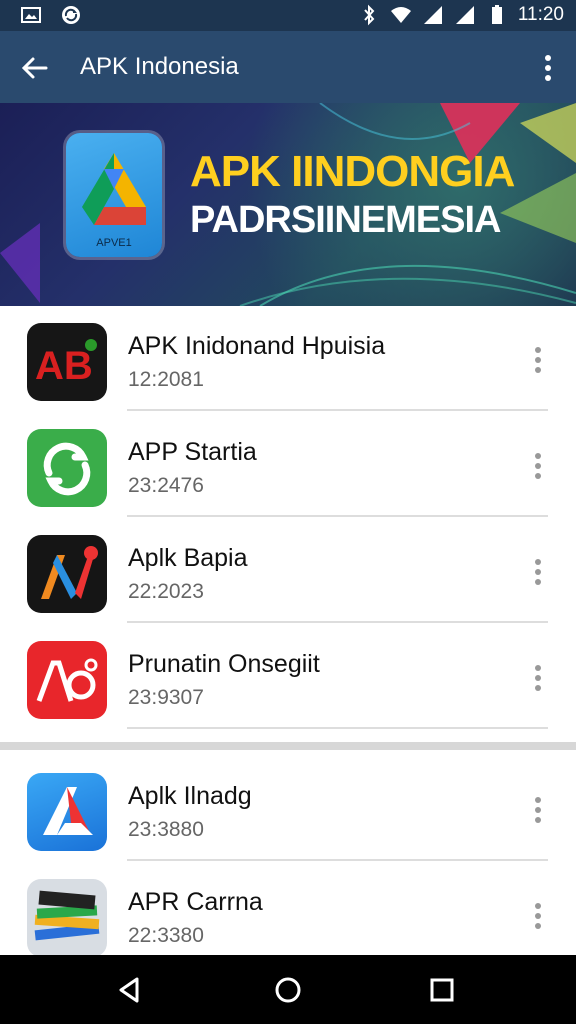 This screenshot has width=576, height=1024. What do you see at coordinates (166, 935) in the screenshot?
I see `app-meta: 22:3380` at bounding box center [166, 935].